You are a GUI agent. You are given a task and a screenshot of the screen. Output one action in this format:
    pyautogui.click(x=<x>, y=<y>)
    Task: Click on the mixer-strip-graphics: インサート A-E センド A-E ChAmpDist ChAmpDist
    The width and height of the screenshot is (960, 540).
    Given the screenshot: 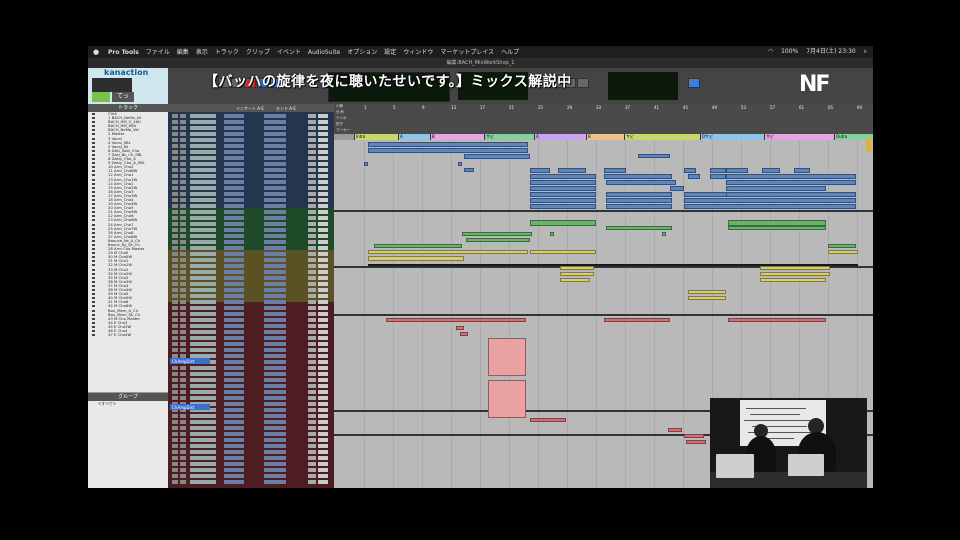 What is the action you would take?
    pyautogui.click(x=251, y=296)
    